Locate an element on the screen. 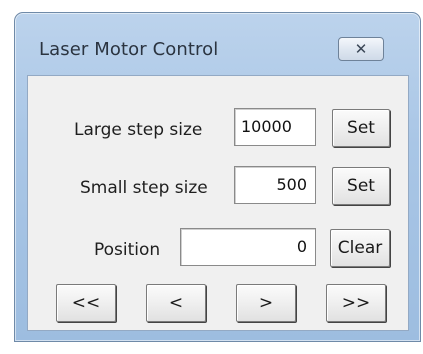 This screenshot has width=423, height=354. large-step-set-button: Set is located at coordinates (361, 128).